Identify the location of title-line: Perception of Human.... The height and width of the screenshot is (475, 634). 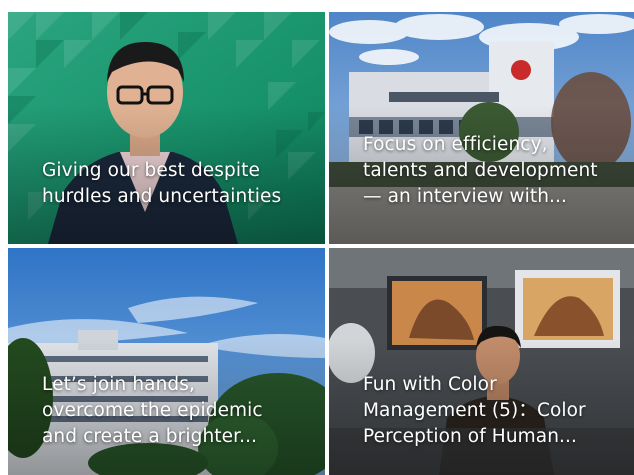
(470, 436).